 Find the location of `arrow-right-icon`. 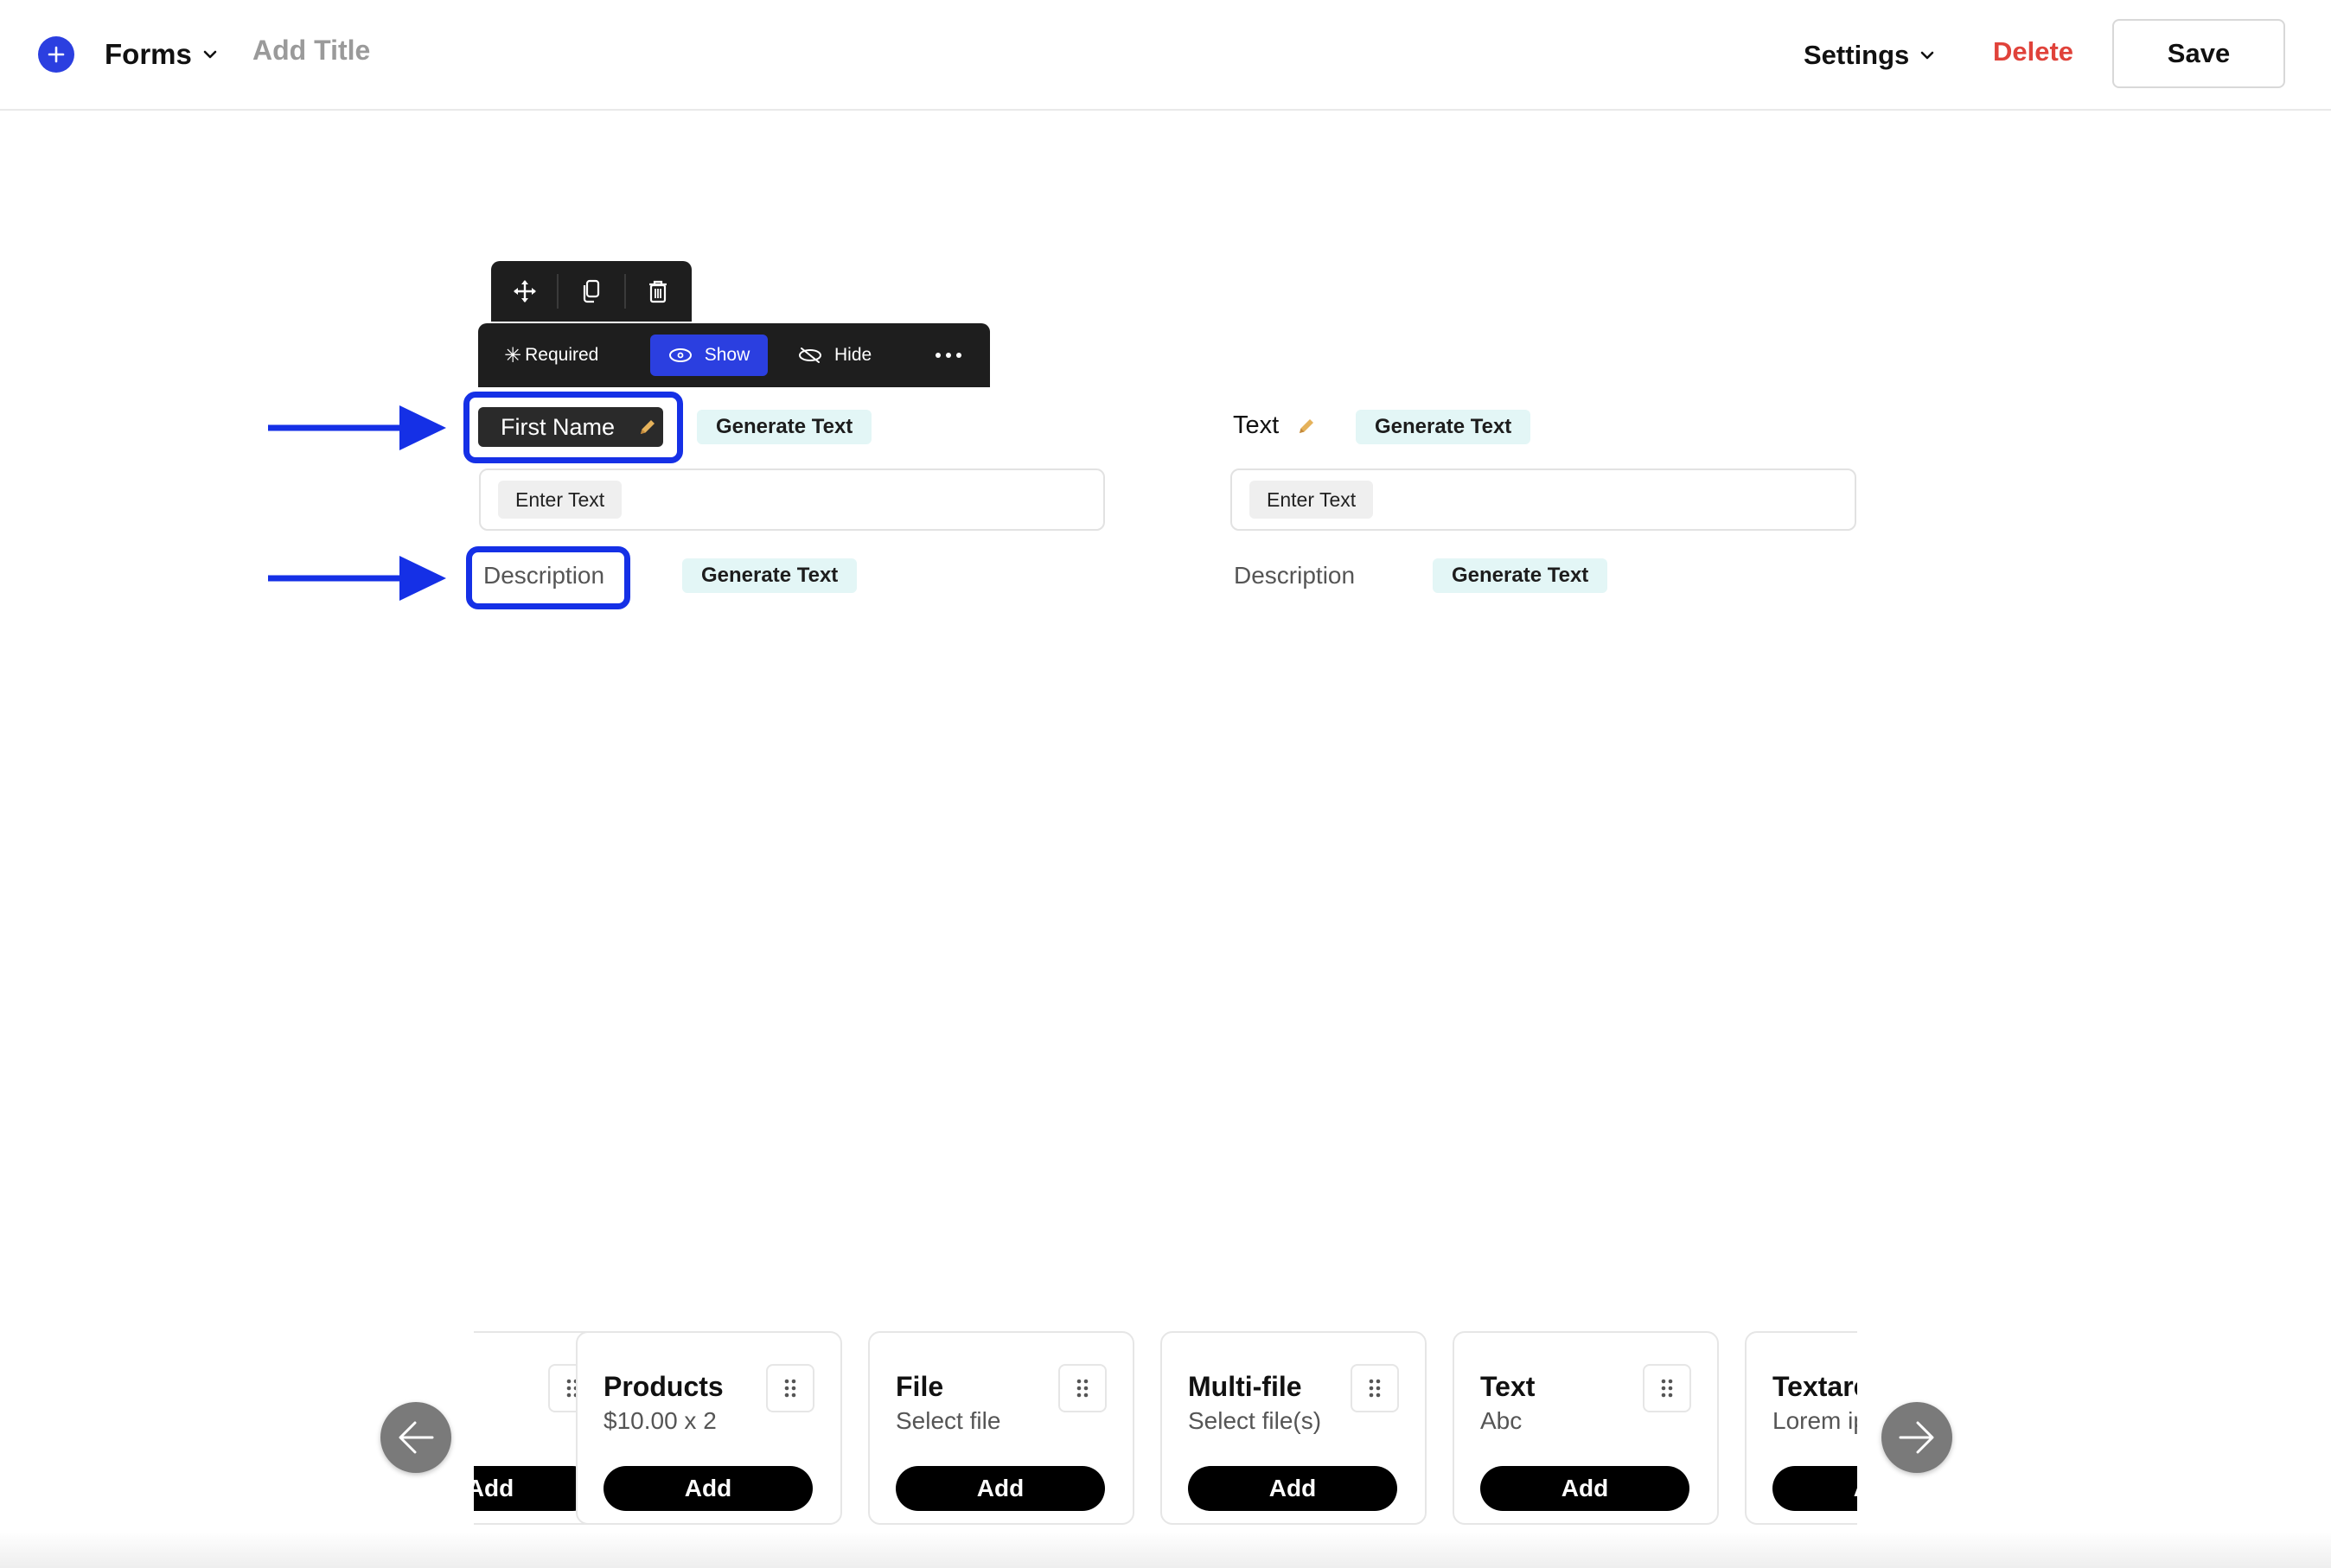

arrow-right-icon is located at coordinates (1916, 1438).